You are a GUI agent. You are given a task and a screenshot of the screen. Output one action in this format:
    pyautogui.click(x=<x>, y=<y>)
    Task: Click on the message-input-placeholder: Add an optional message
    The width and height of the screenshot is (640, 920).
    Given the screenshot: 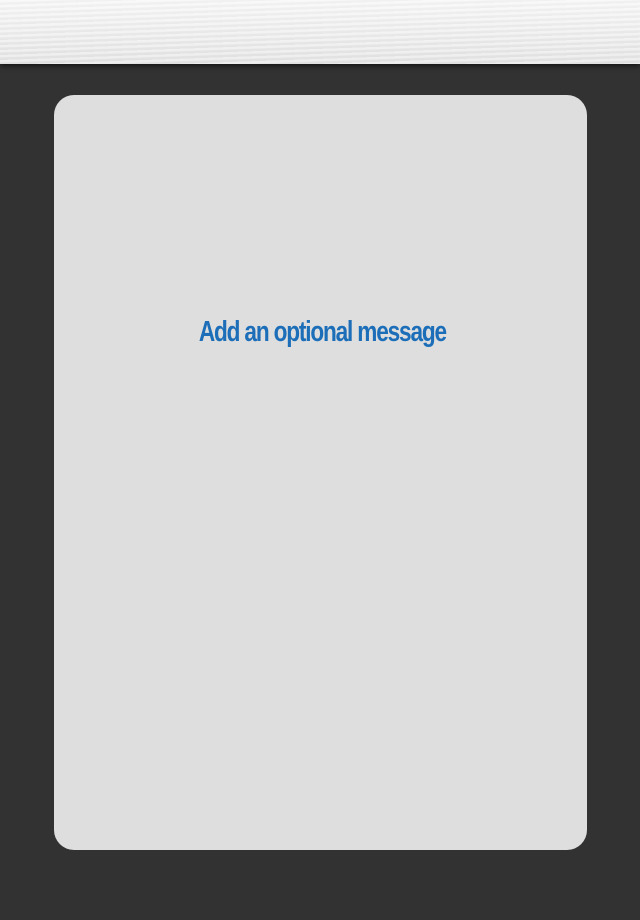 What is the action you would take?
    pyautogui.click(x=322, y=332)
    